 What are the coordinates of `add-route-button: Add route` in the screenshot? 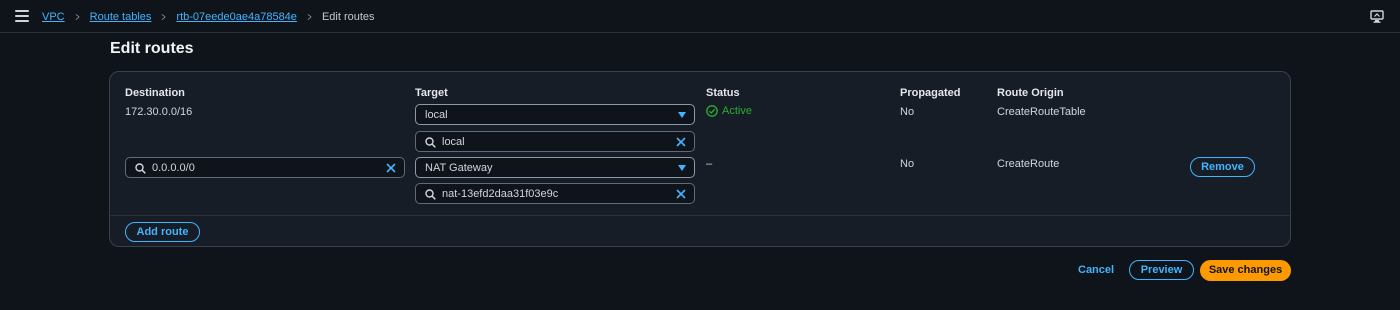 It's located at (162, 232).